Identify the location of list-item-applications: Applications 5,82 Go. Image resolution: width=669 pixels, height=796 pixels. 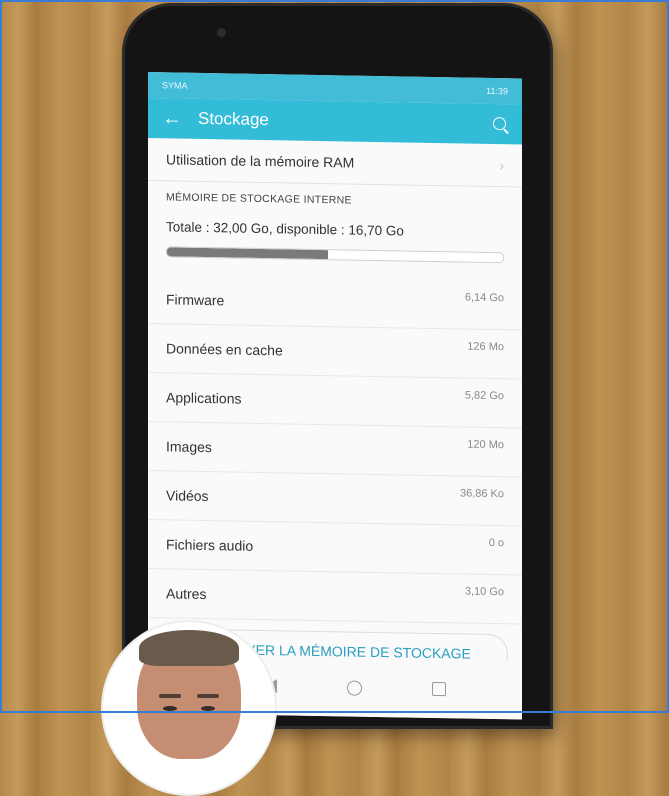
(335, 401).